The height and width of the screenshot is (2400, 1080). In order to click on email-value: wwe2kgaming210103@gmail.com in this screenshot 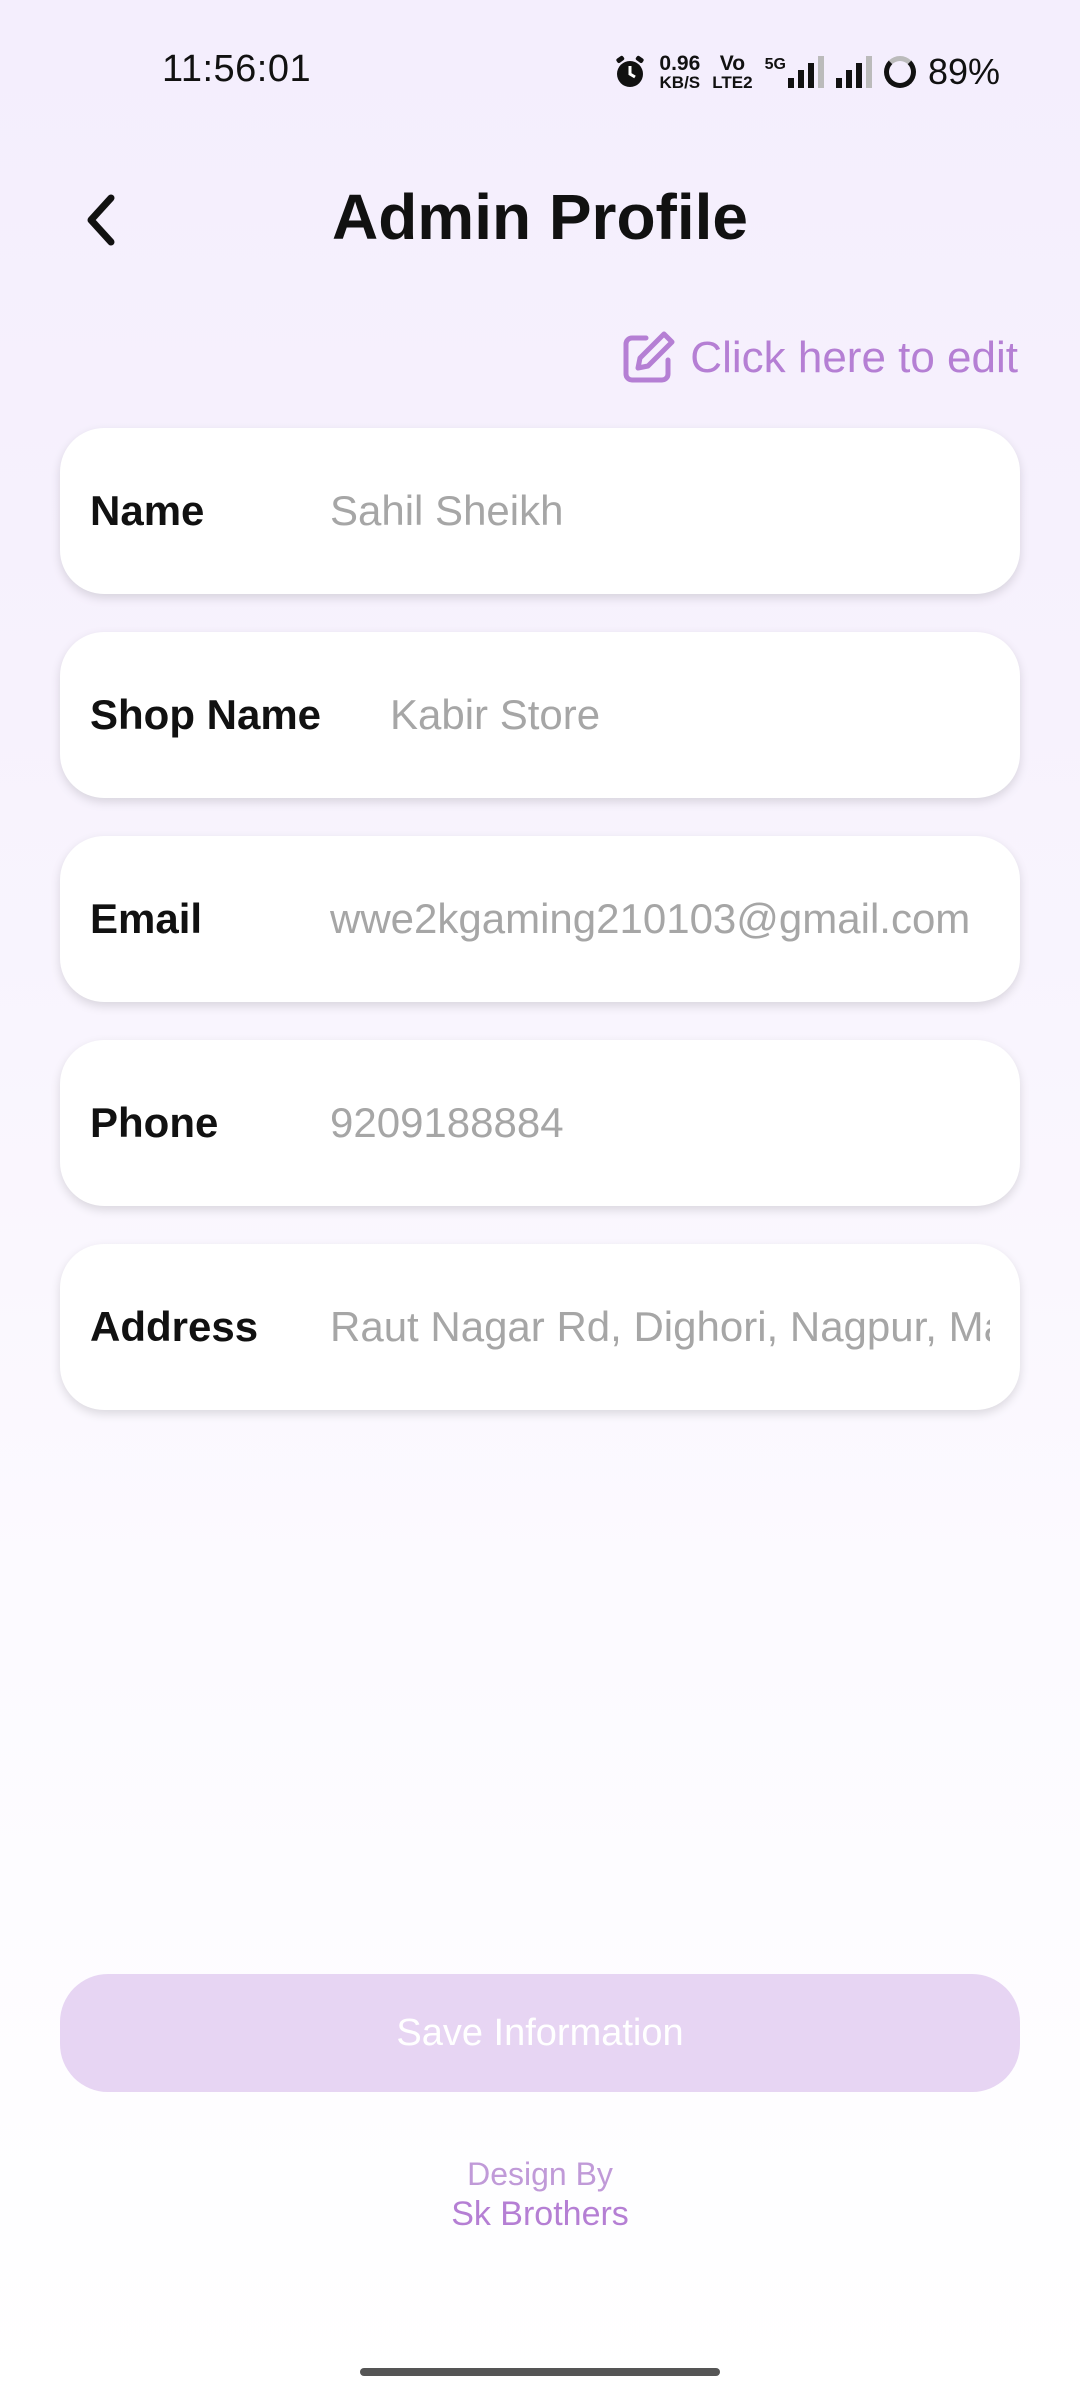, I will do `click(660, 919)`.